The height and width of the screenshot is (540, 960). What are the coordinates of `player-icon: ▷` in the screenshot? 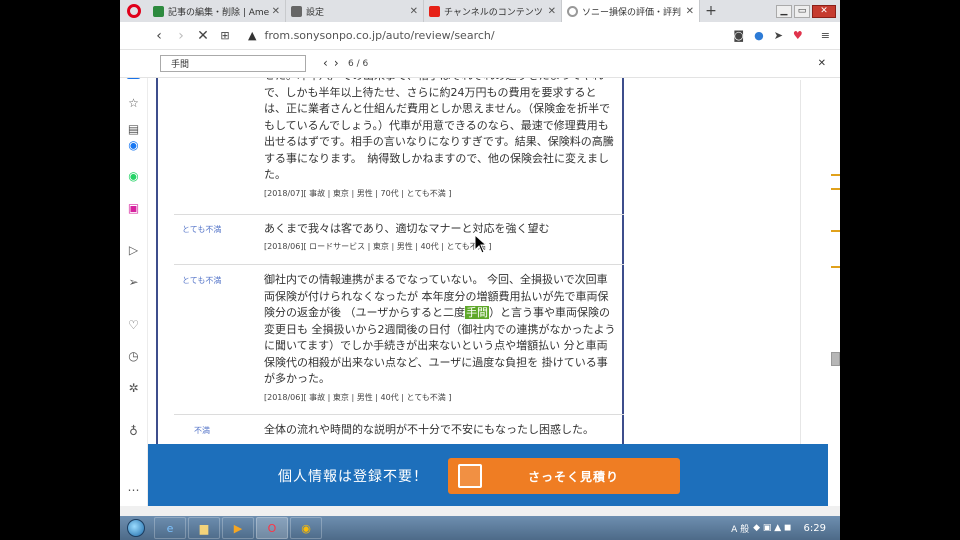 It's located at (133, 249).